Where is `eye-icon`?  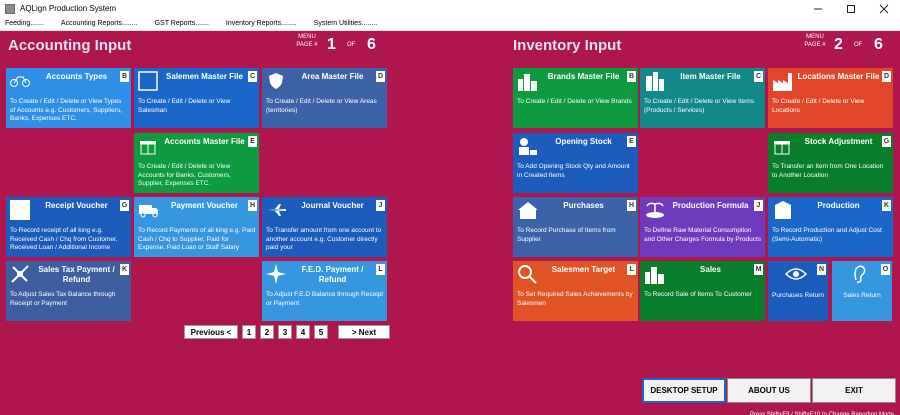 eye-icon is located at coordinates (796, 274).